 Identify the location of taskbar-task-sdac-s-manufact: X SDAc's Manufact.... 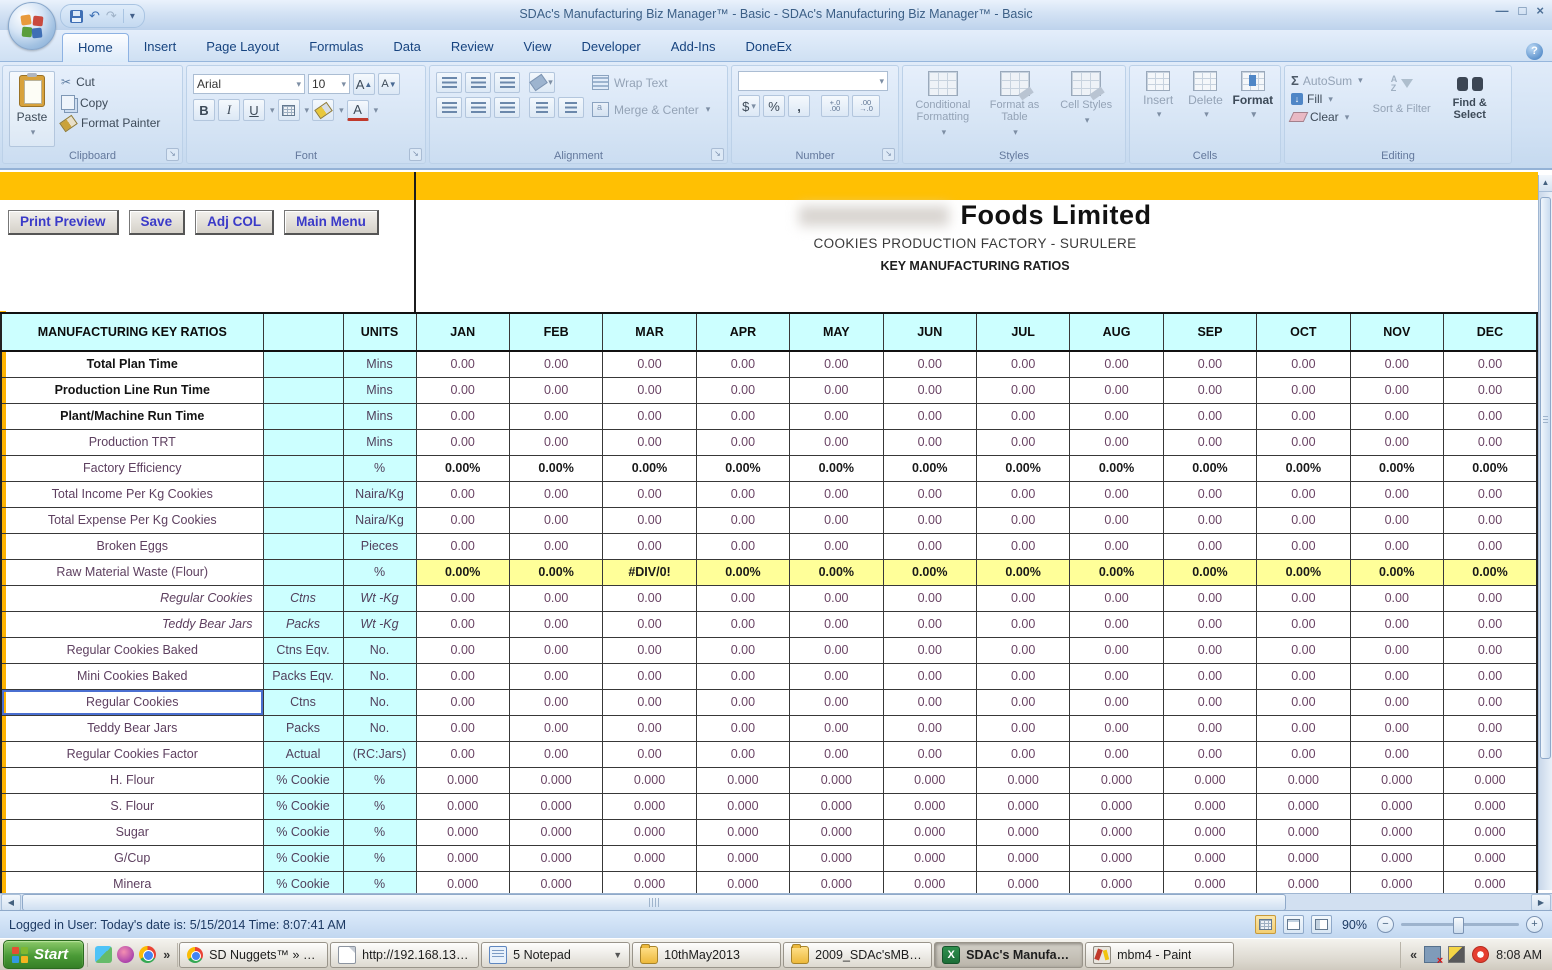
(1009, 954).